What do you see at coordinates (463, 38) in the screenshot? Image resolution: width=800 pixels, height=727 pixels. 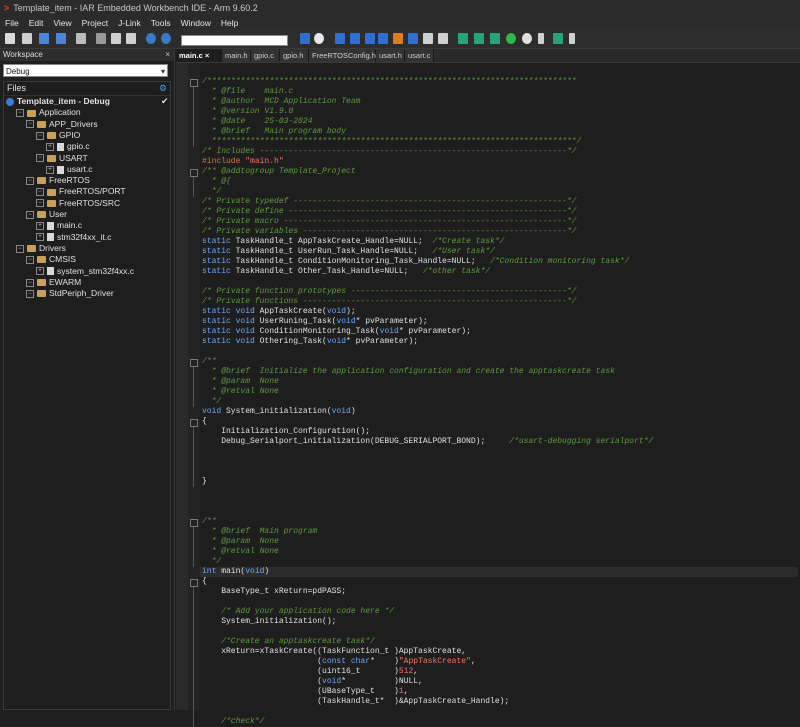 I see `stop-build-icon` at bounding box center [463, 38].